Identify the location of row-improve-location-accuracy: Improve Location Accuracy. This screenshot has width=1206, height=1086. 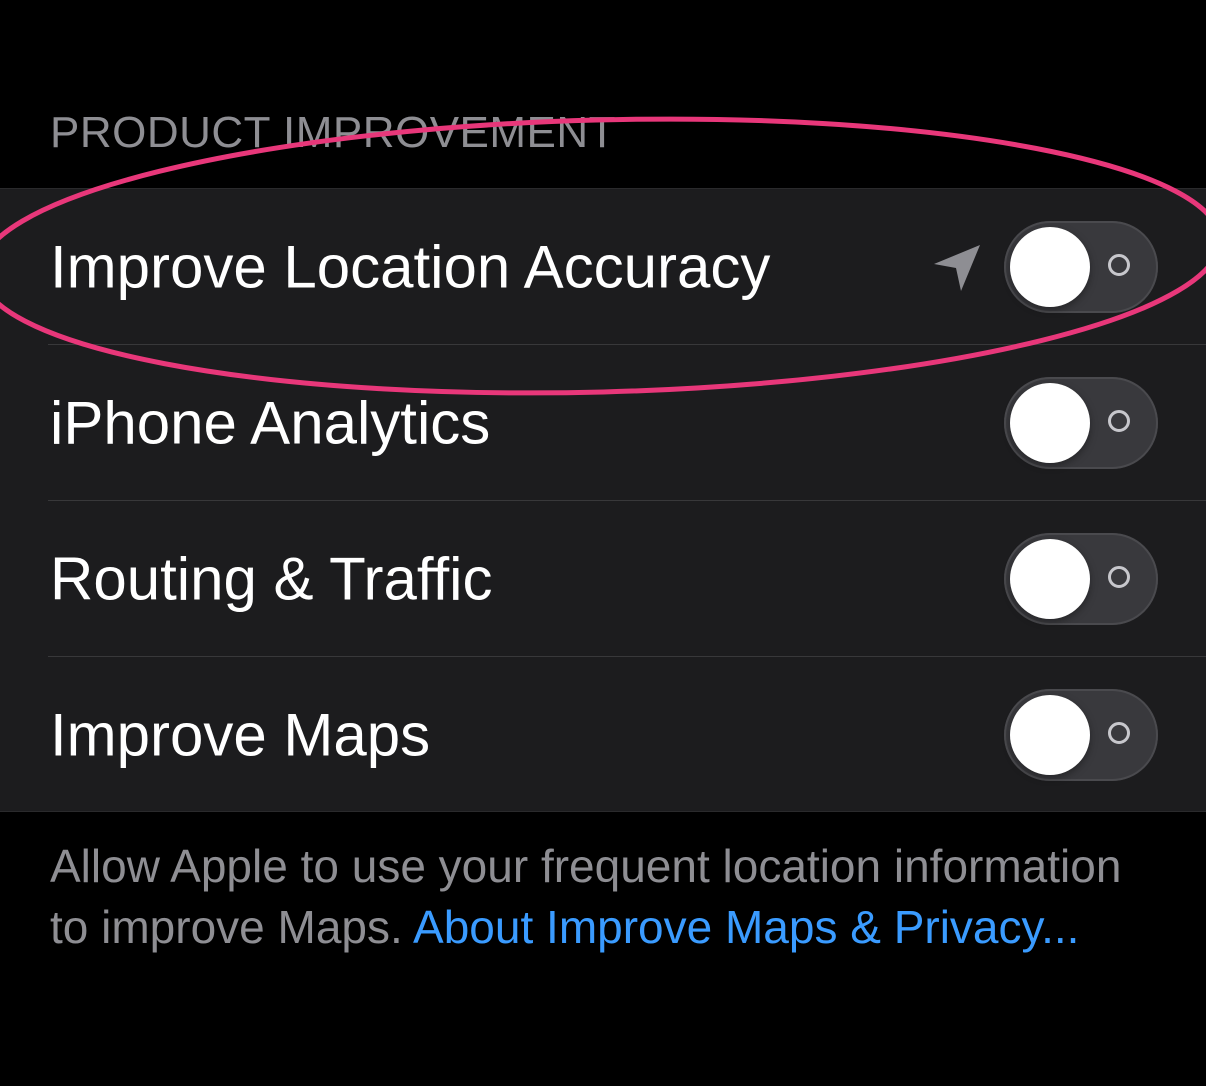
(603, 267).